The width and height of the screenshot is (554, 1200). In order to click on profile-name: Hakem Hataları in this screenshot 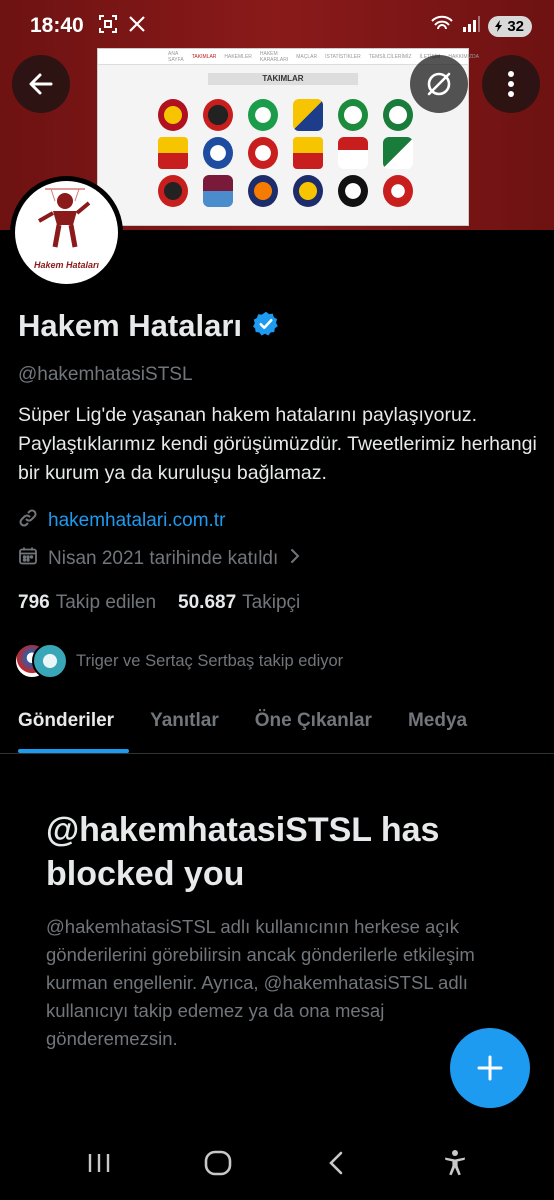, I will do `click(130, 325)`.